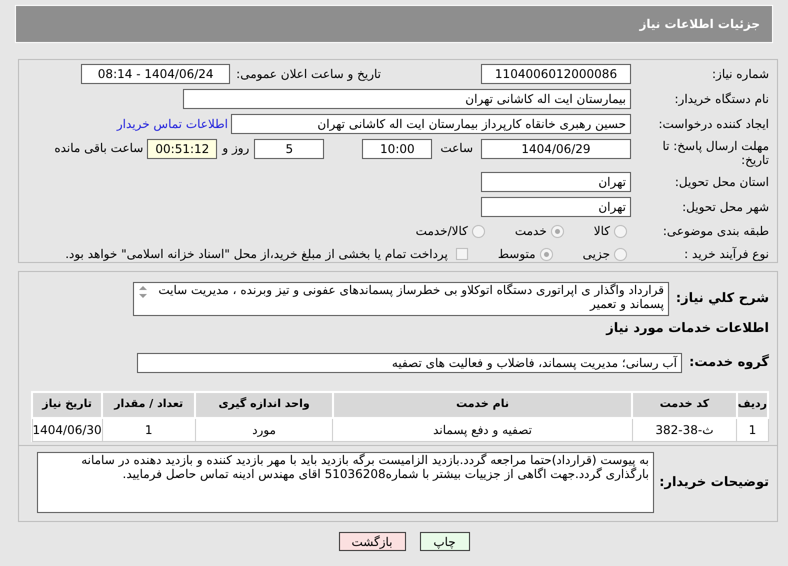 Image resolution: width=788 pixels, height=566 pixels. I want to click on field-label: شماره نیاز:, so click(740, 74).